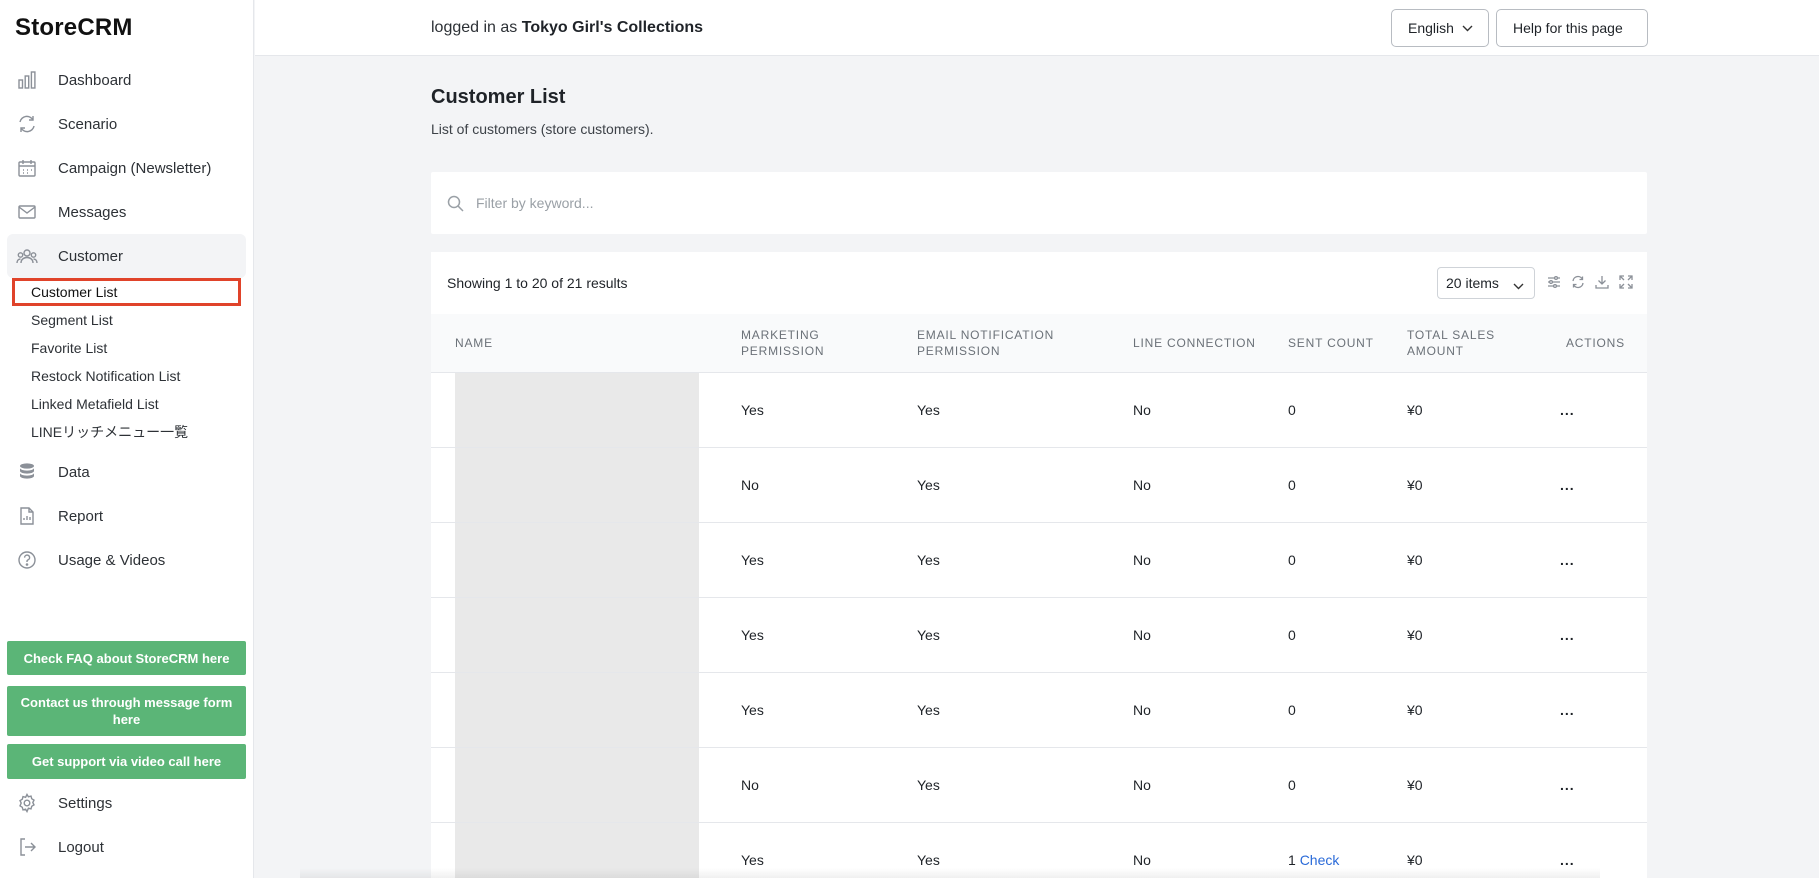 This screenshot has width=1819, height=878. Describe the element at coordinates (612, 27) in the screenshot. I see `store-name: Tokyo Girl's Collections` at that location.